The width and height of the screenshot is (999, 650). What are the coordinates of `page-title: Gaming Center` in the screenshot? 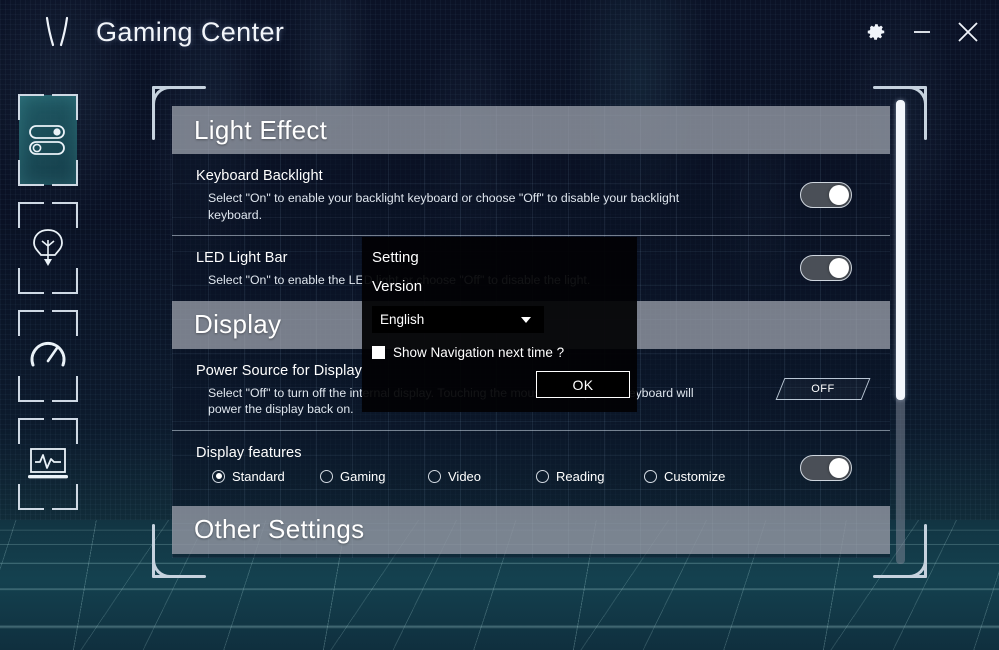 It's located at (190, 31).